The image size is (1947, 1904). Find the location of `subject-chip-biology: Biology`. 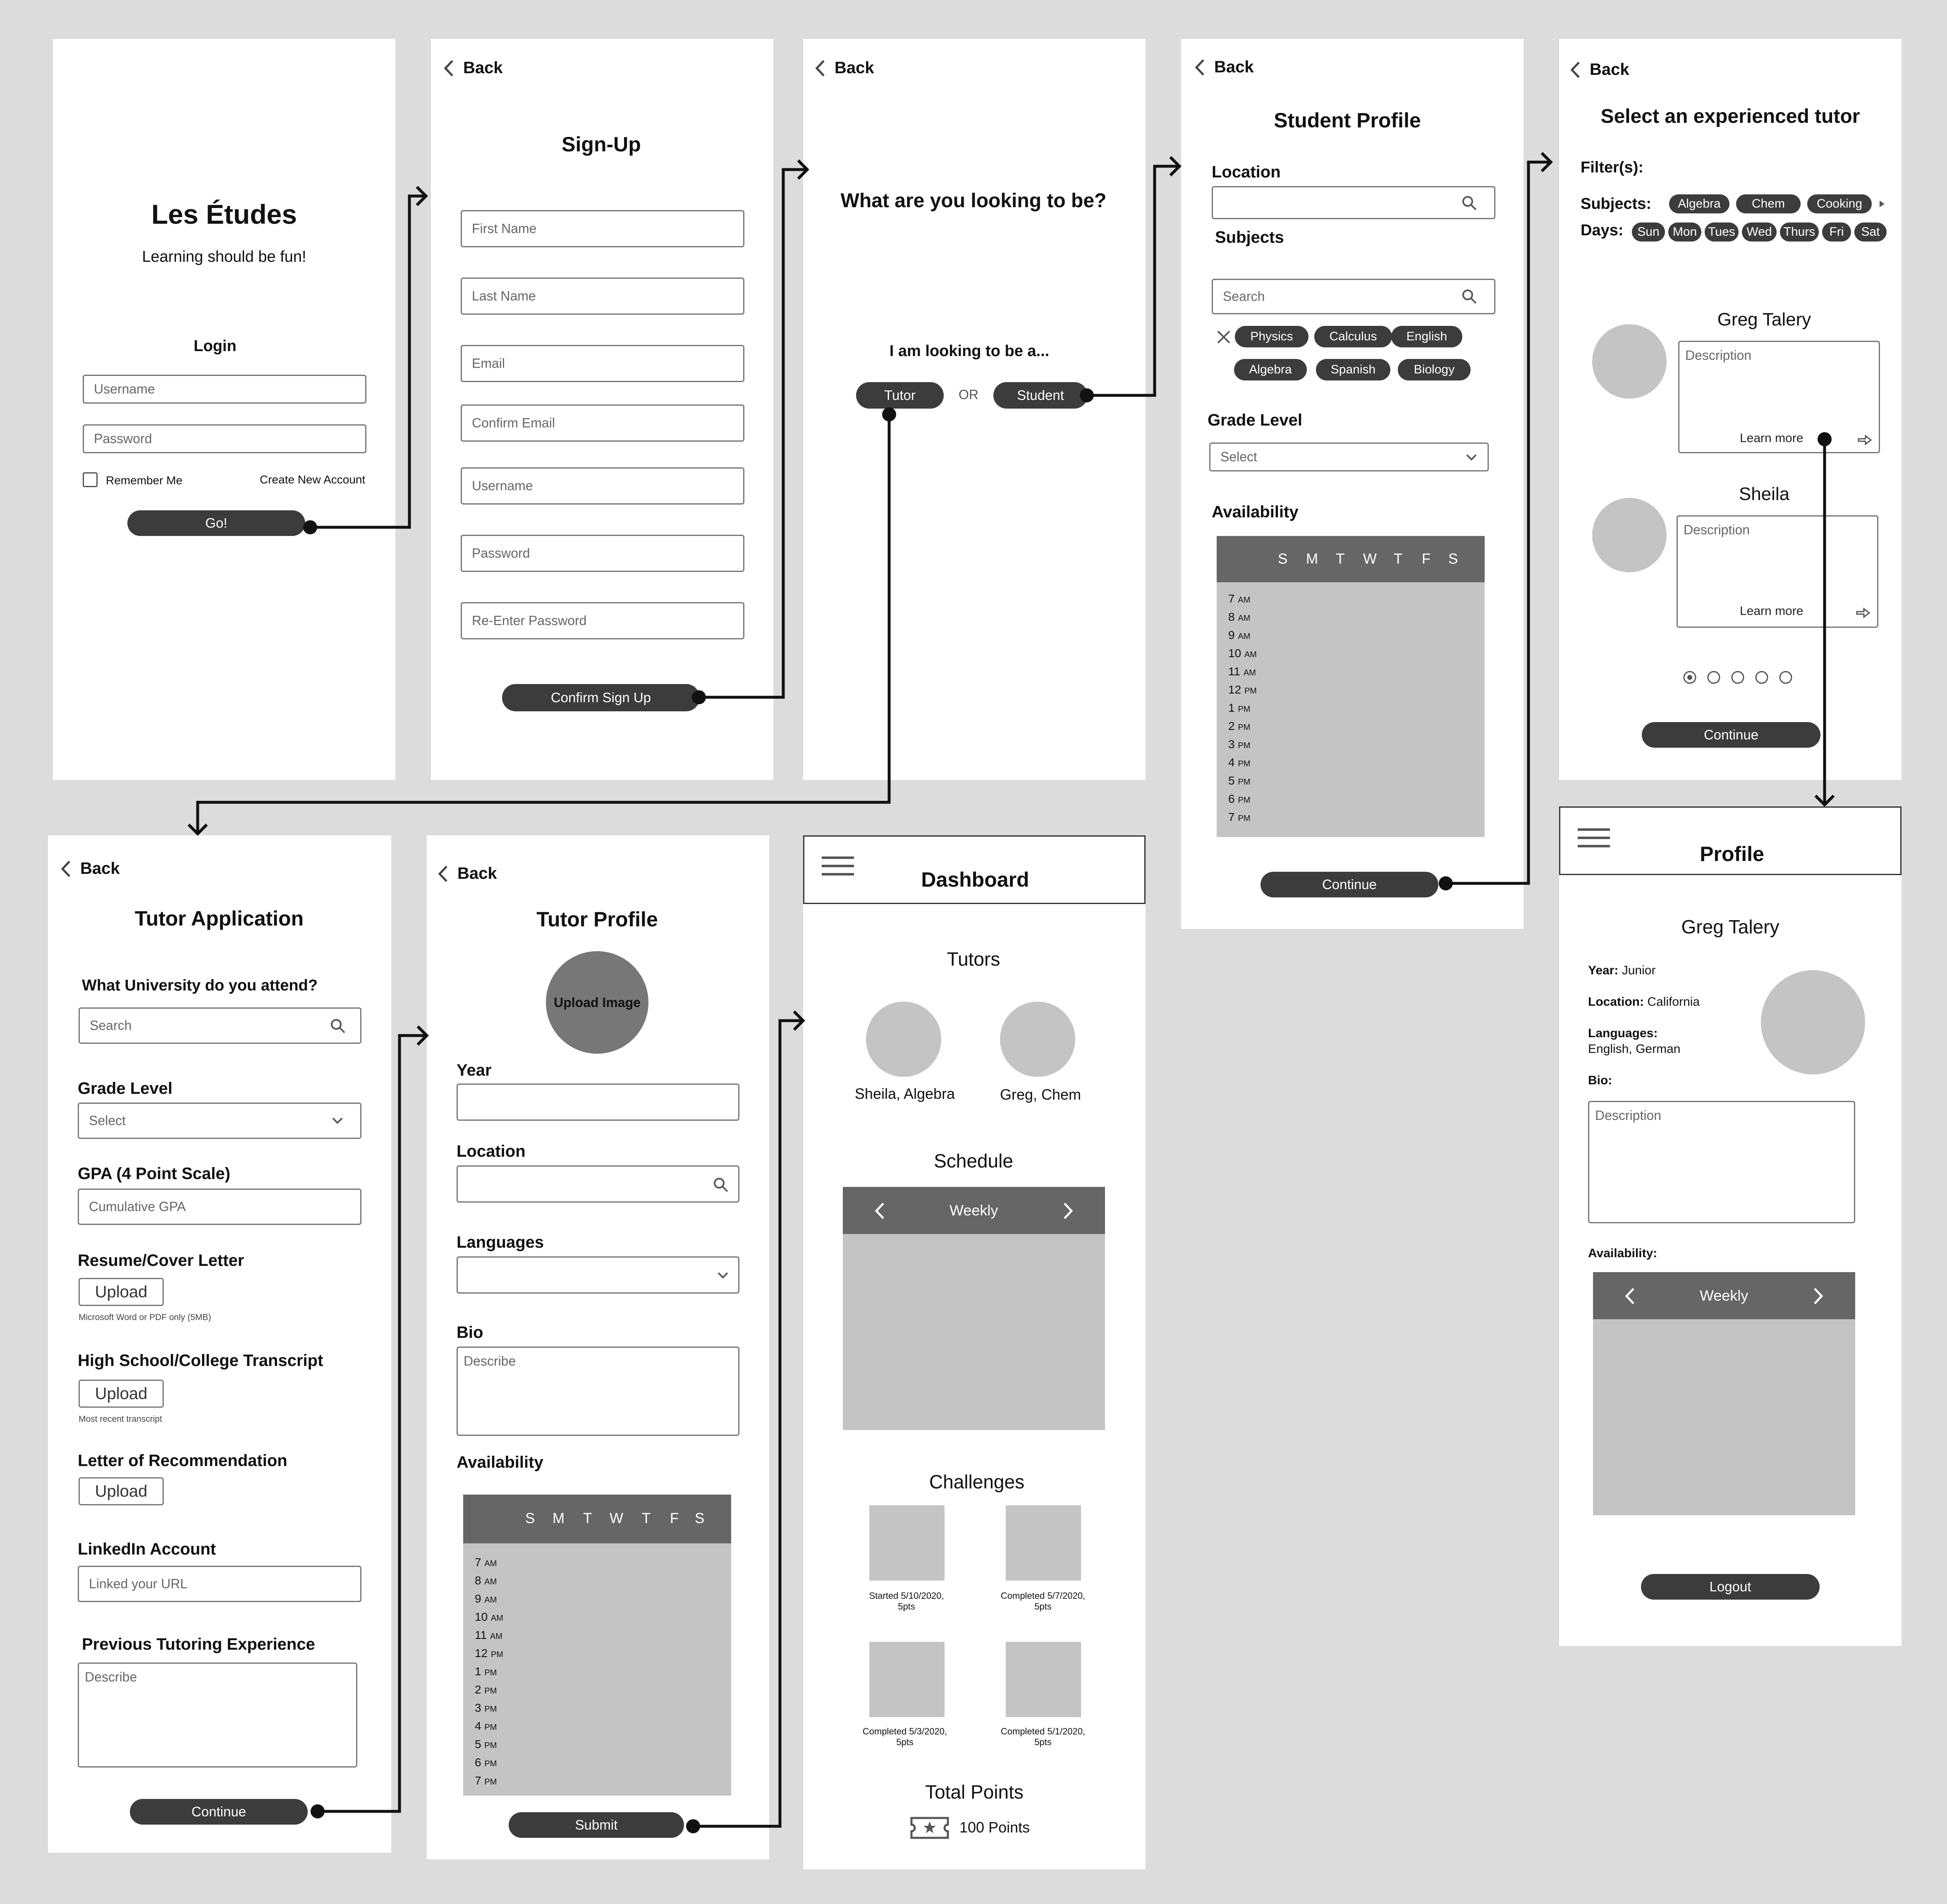

subject-chip-biology: Biology is located at coordinates (1434, 369).